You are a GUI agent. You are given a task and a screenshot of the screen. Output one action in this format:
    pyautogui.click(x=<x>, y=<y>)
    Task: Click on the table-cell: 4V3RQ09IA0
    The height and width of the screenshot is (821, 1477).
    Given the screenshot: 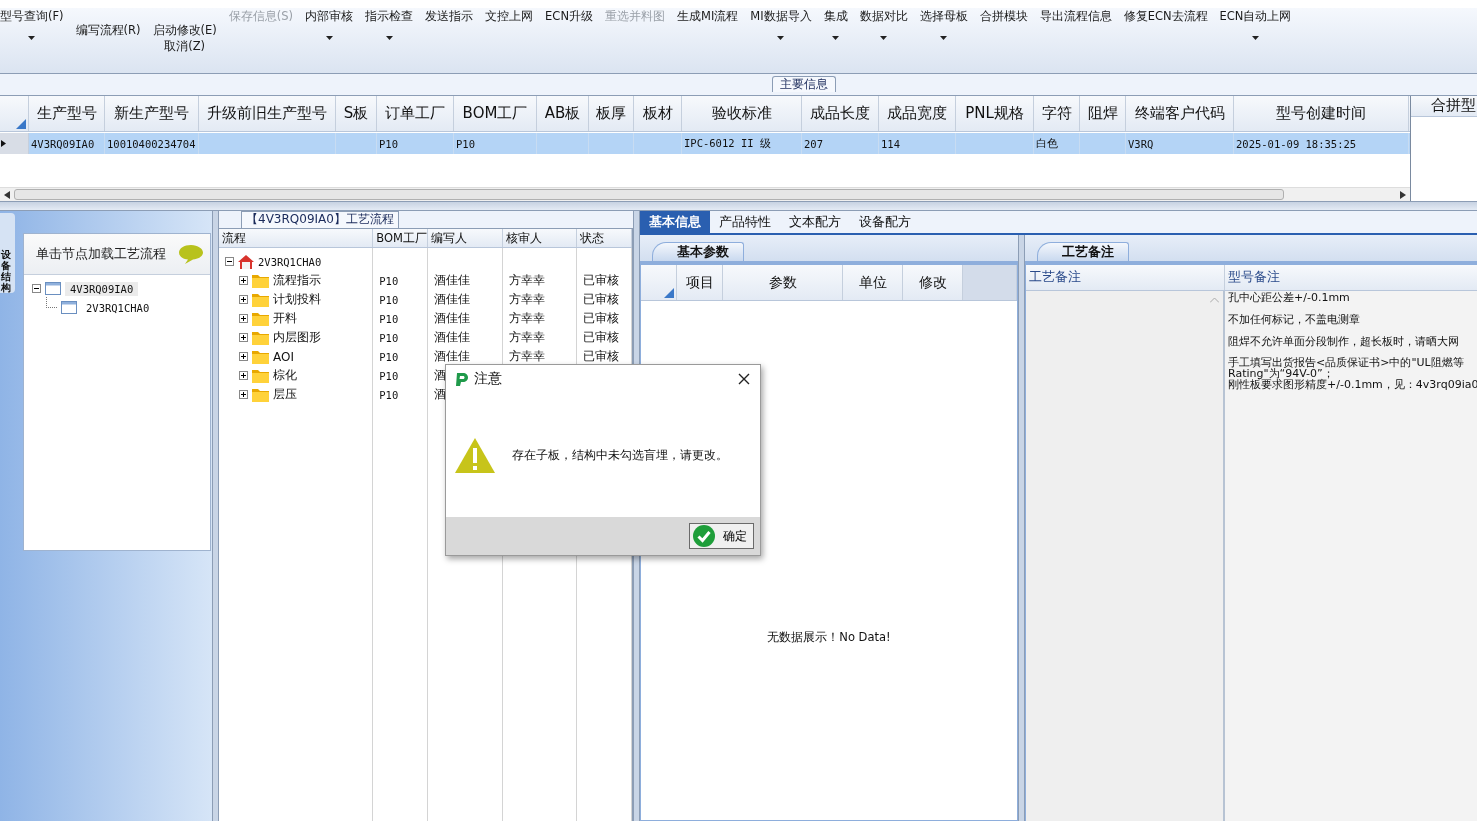 What is the action you would take?
    pyautogui.click(x=67, y=143)
    